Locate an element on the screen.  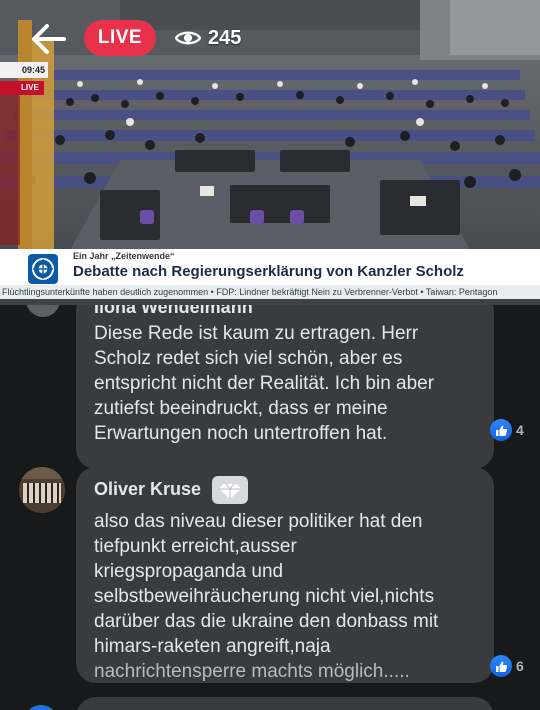
comment-author: Oliver Kruse is located at coordinates (147, 489).